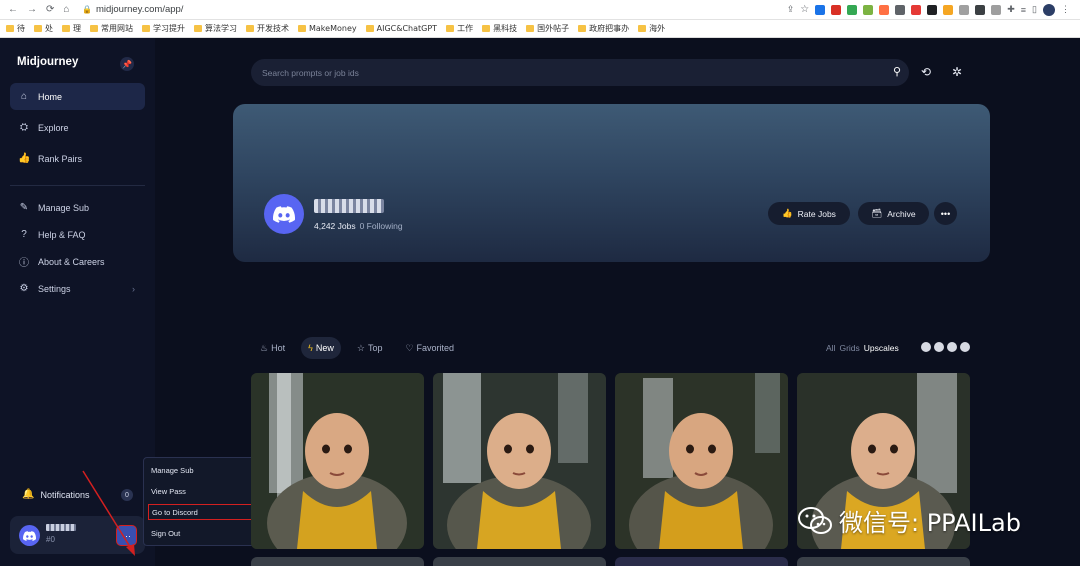 This screenshot has width=1080, height=566. I want to click on following-count: 0 Following, so click(381, 226).